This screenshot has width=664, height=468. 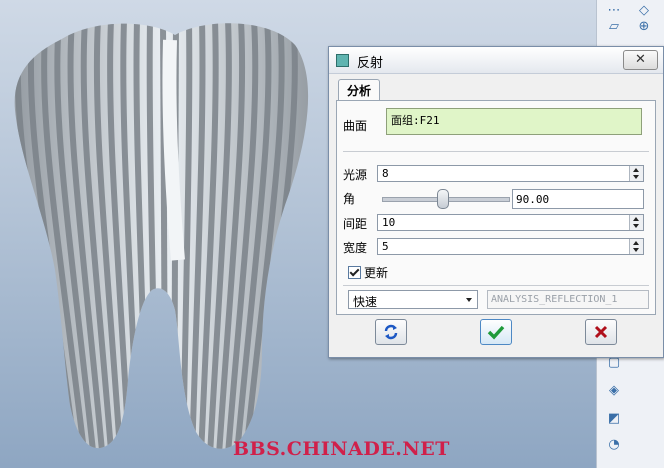 I want to click on surface-collector: 面组:F21, so click(x=514, y=121).